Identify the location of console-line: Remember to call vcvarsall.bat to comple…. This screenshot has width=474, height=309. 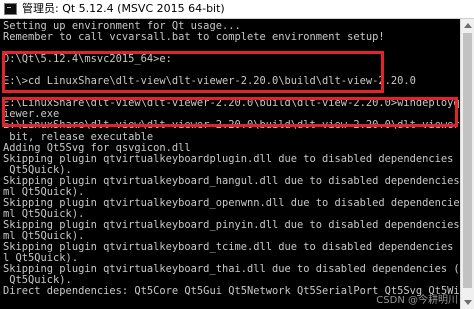
(194, 37).